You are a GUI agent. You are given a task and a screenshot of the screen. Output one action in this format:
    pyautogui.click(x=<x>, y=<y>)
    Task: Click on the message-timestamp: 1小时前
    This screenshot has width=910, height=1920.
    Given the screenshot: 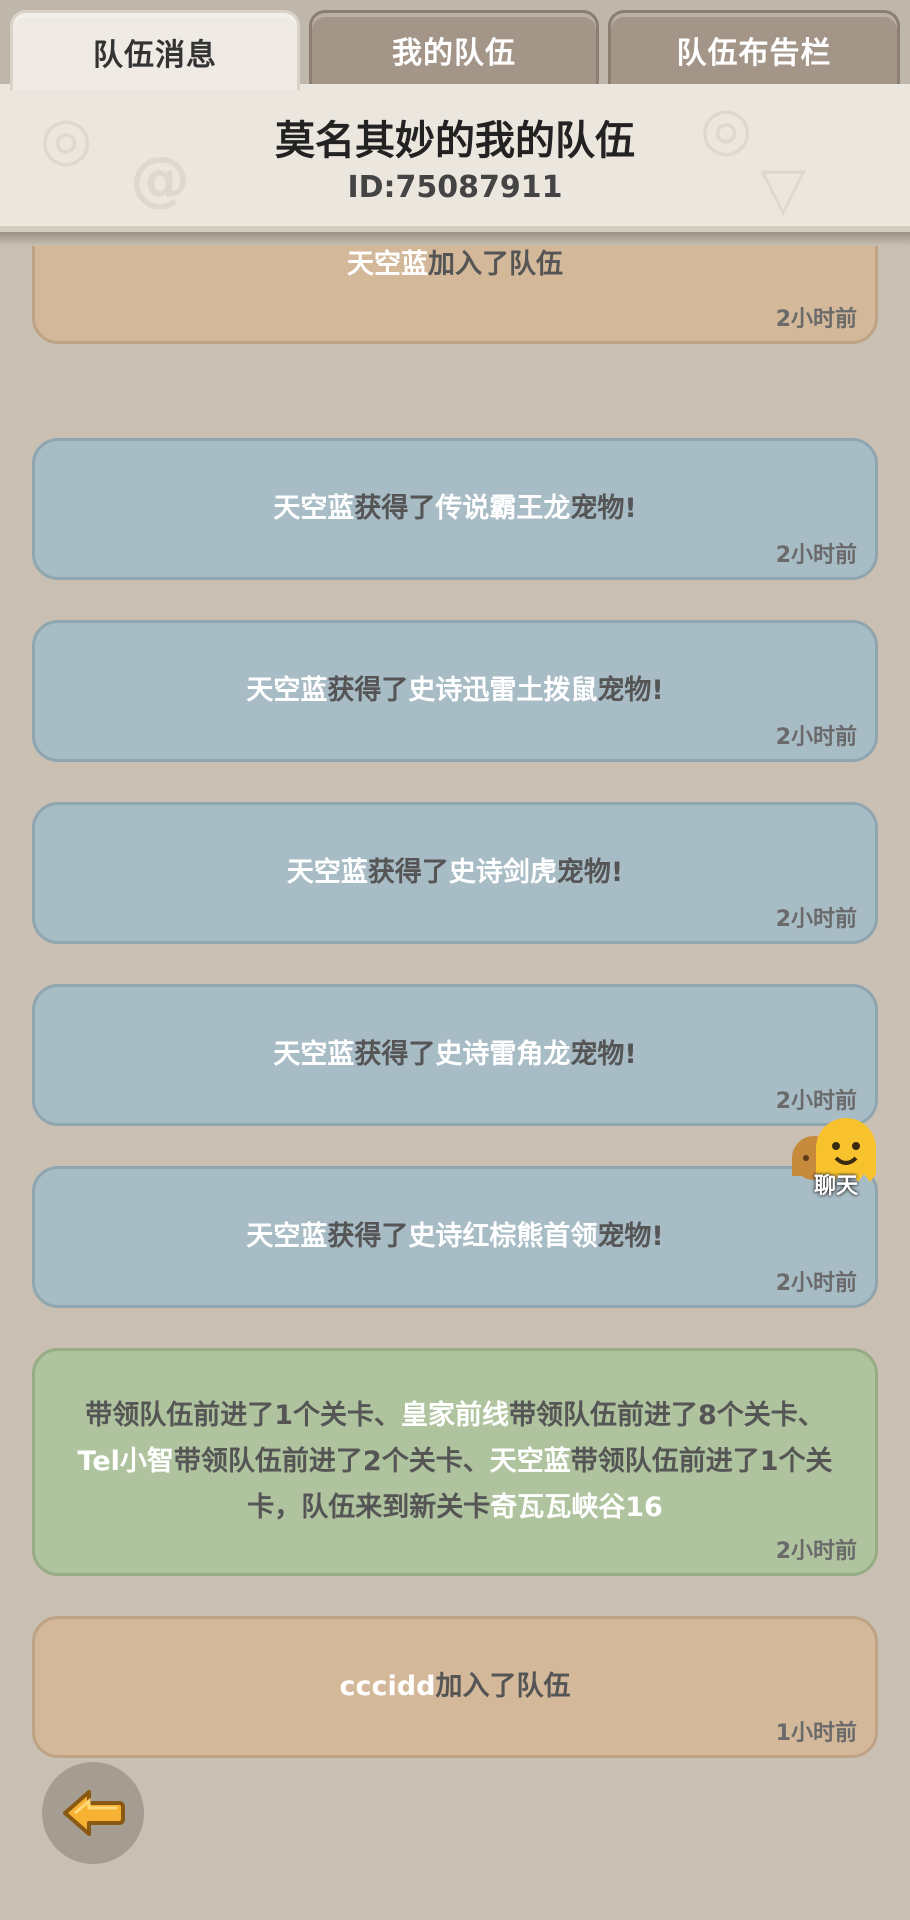 What is the action you would take?
    pyautogui.click(x=816, y=1733)
    